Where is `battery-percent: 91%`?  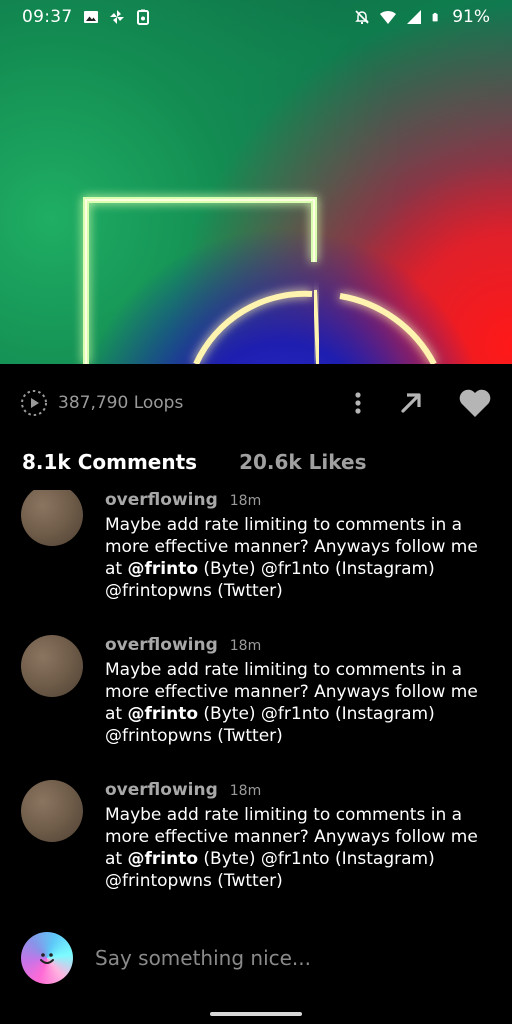 battery-percent: 91% is located at coordinates (471, 17).